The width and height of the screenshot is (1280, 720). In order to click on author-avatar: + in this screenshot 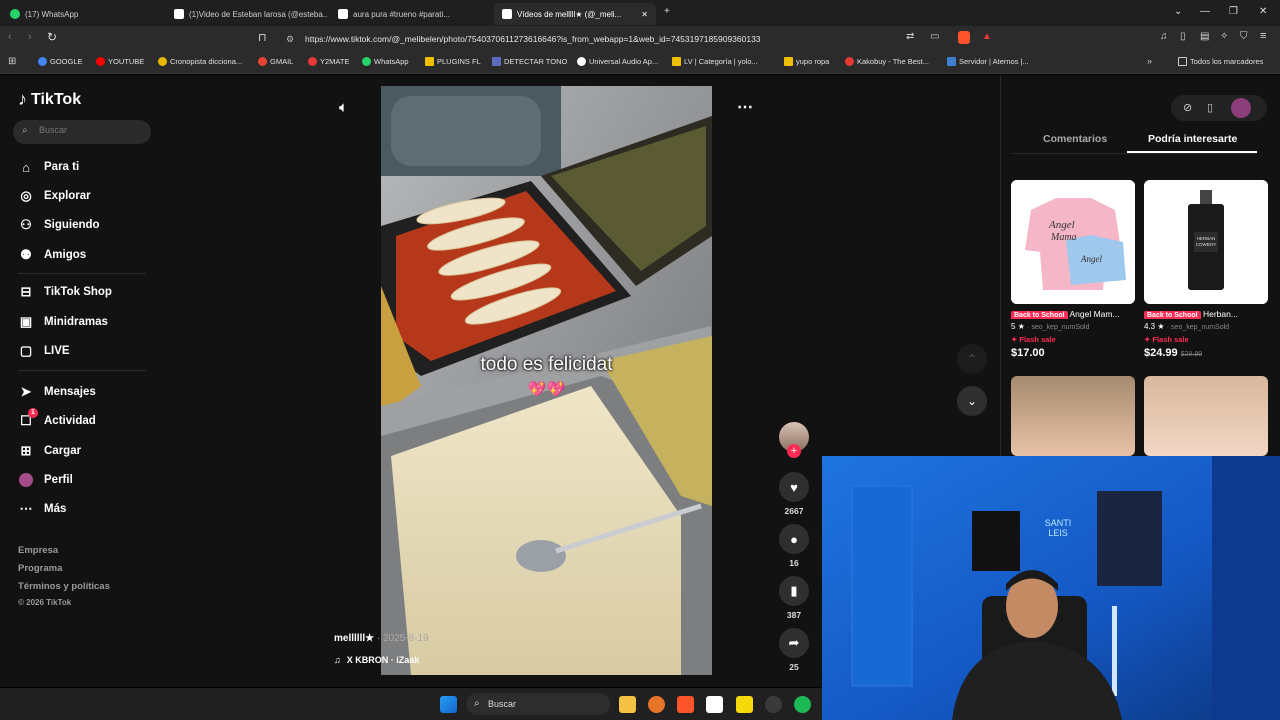, I will do `click(794, 440)`.